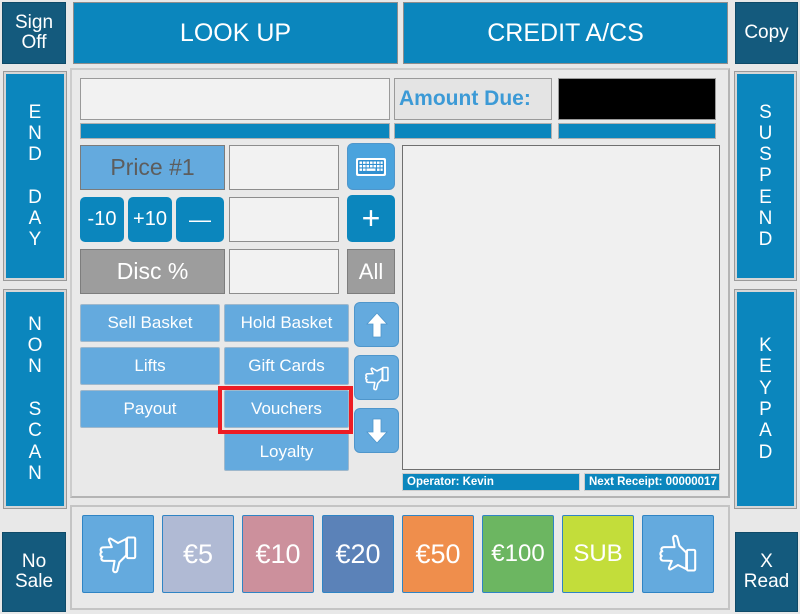 This screenshot has width=800, height=614. I want to click on denom-label: €20, so click(358, 553).